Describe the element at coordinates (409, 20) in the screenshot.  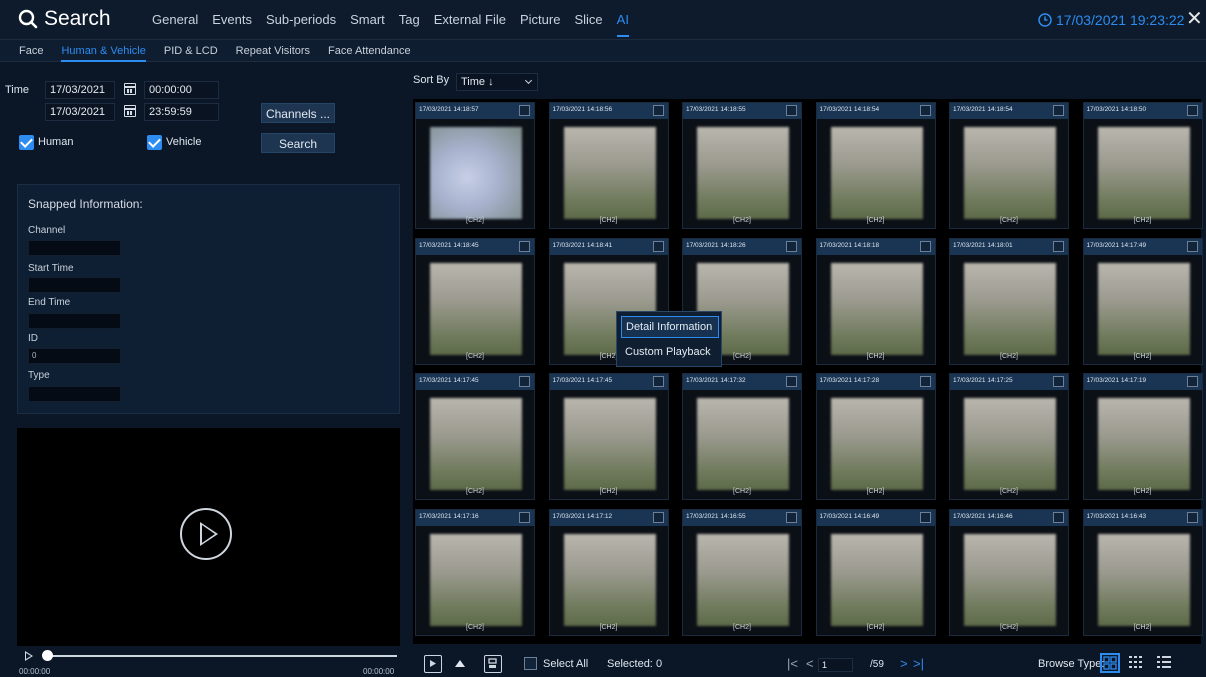
I see `tab-tag: Tag` at that location.